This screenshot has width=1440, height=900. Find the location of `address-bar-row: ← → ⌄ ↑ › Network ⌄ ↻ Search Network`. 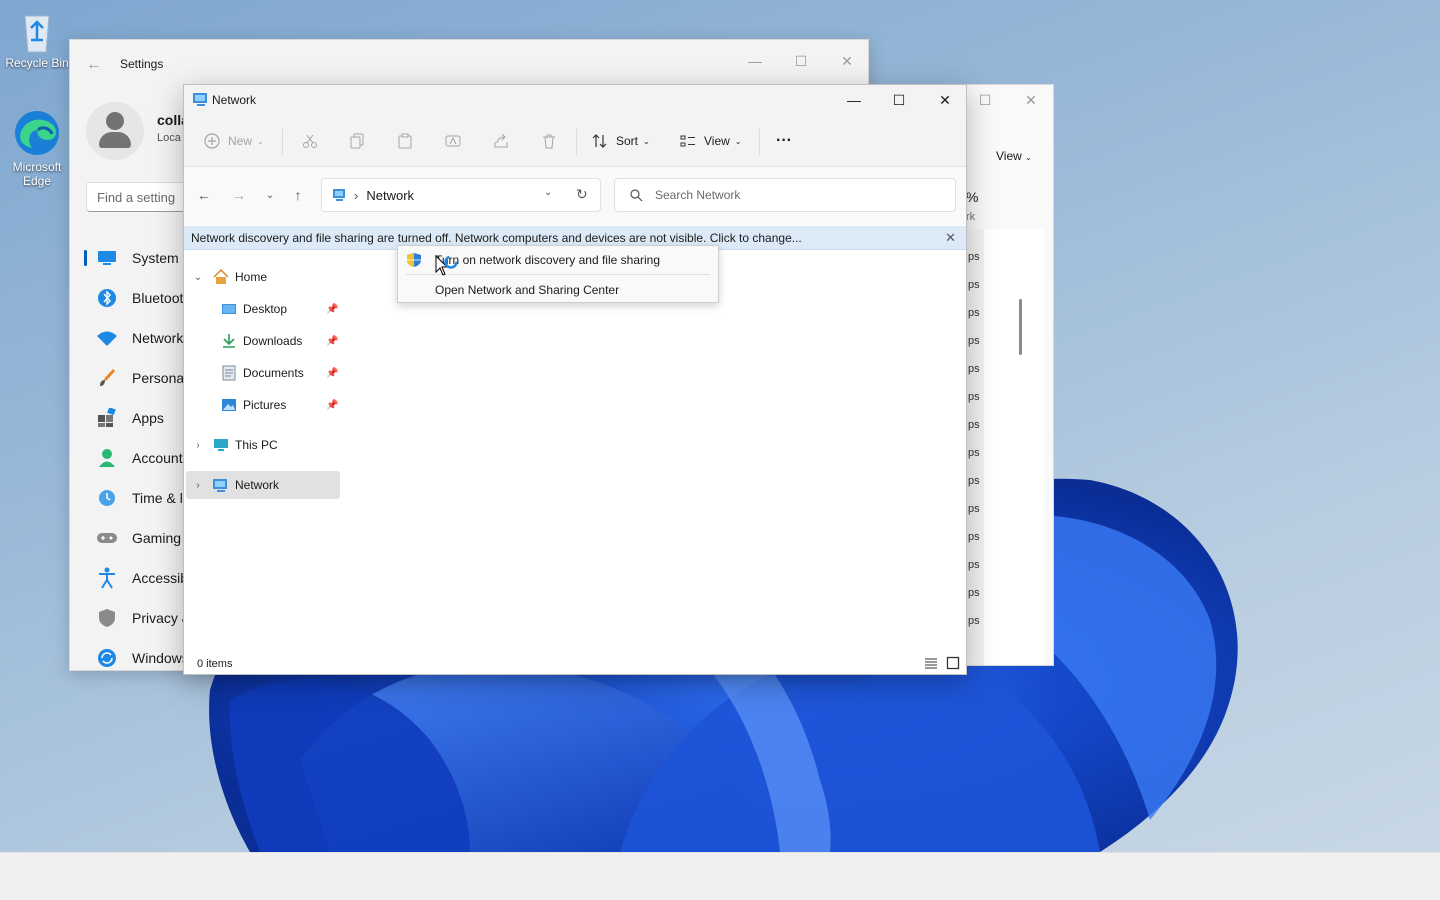

address-bar-row: ← → ⌄ ↑ › Network ⌄ ↻ Search Network is located at coordinates (575, 196).